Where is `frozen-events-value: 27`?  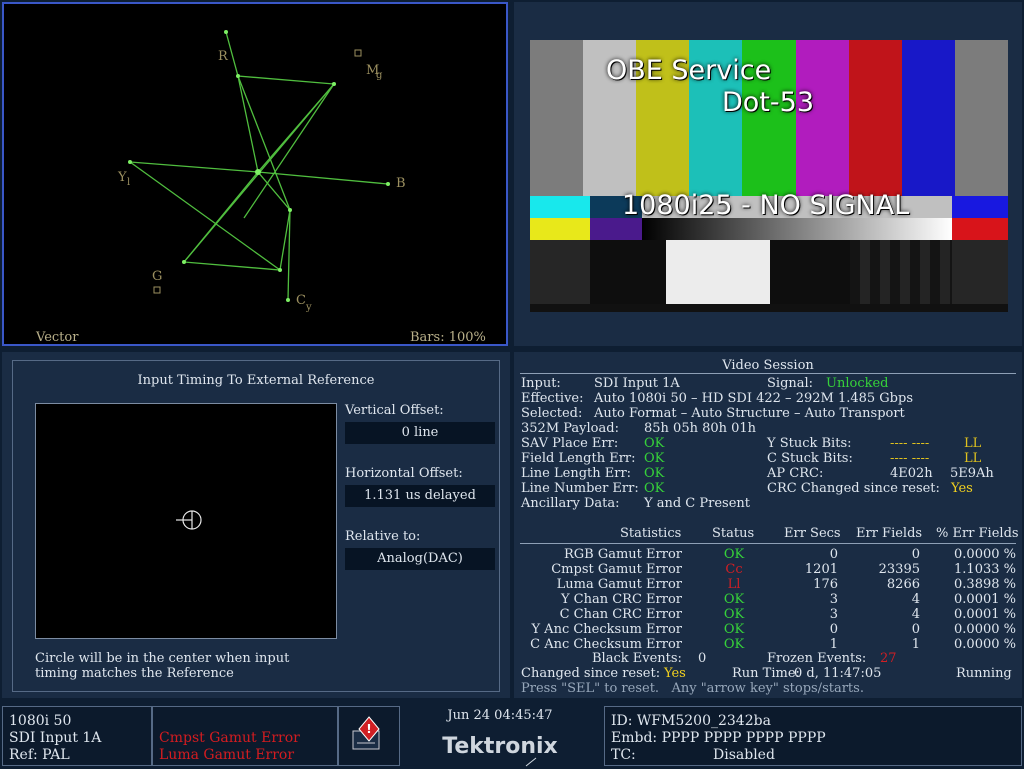
frozen-events-value: 27 is located at coordinates (888, 658).